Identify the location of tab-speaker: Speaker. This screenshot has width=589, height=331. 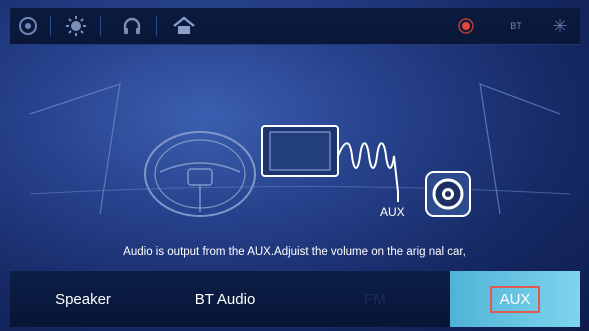
(83, 299).